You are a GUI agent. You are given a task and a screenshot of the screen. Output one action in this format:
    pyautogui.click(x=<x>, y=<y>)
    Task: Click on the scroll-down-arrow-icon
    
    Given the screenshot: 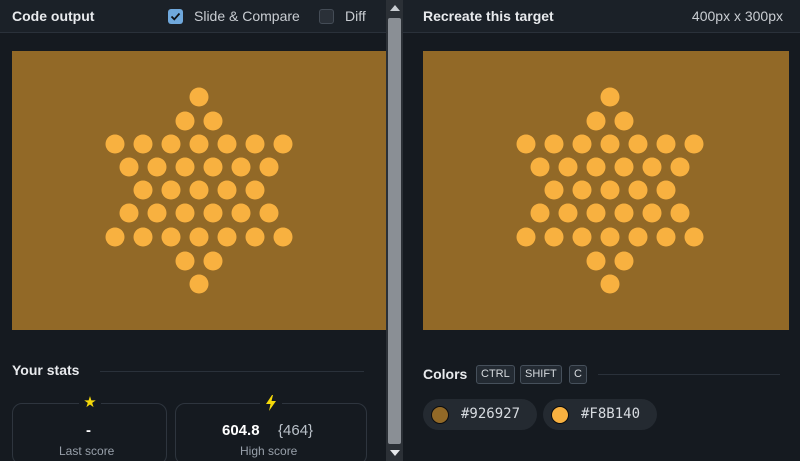 What is the action you would take?
    pyautogui.click(x=395, y=453)
    